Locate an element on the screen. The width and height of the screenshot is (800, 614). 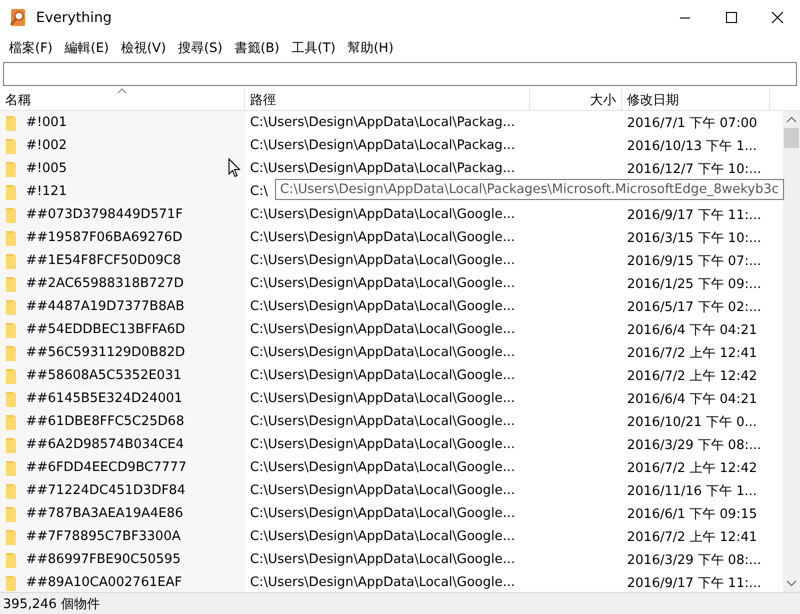
file-name: #!121 is located at coordinates (46, 191).